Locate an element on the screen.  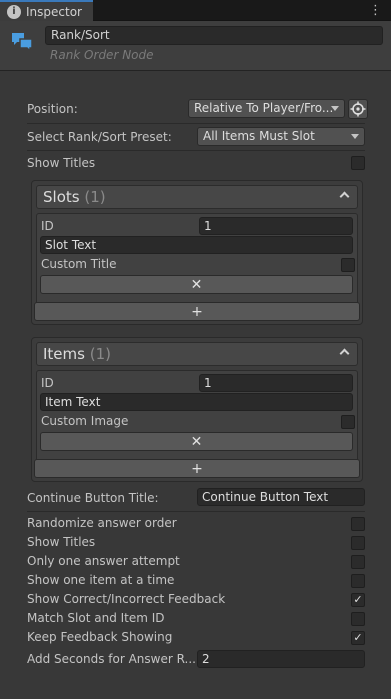
preset-value: All Items Must Slot is located at coordinates (259, 136).